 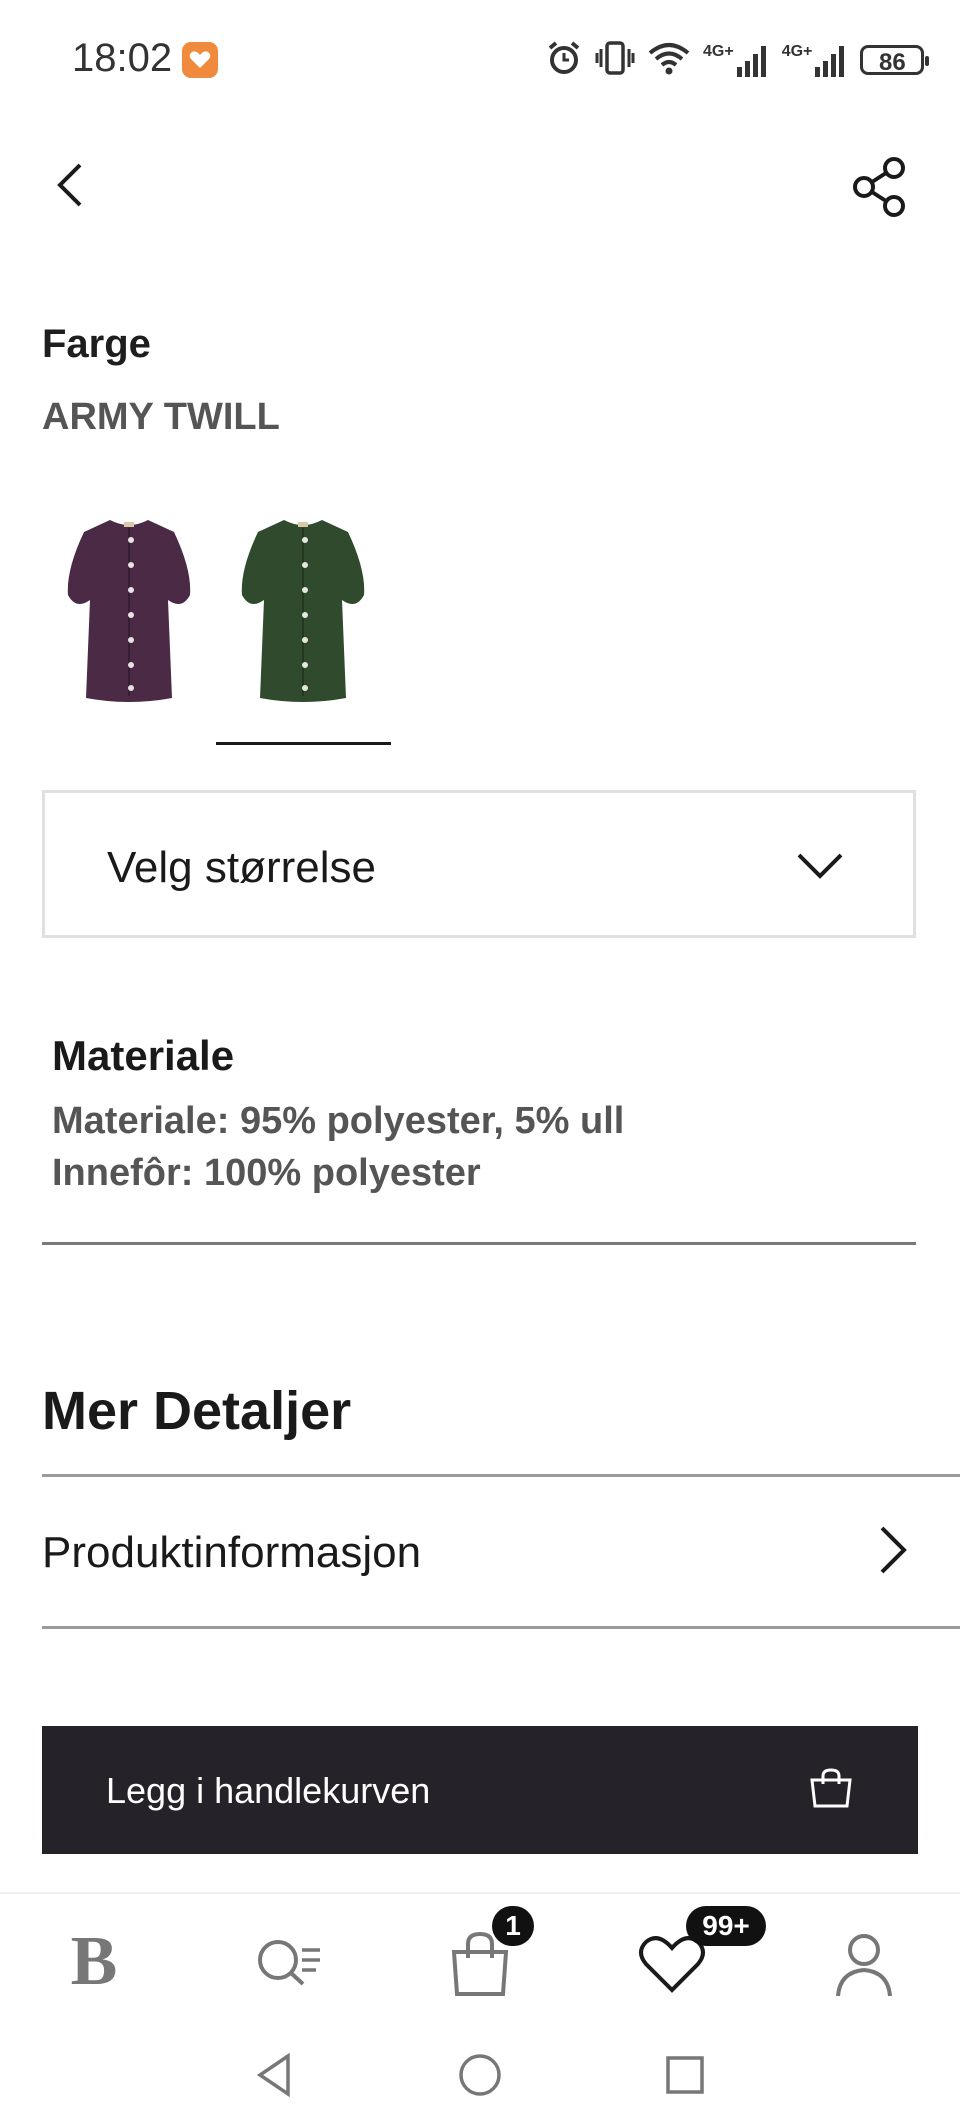 I want to click on color-swatch-green, so click(x=303, y=615).